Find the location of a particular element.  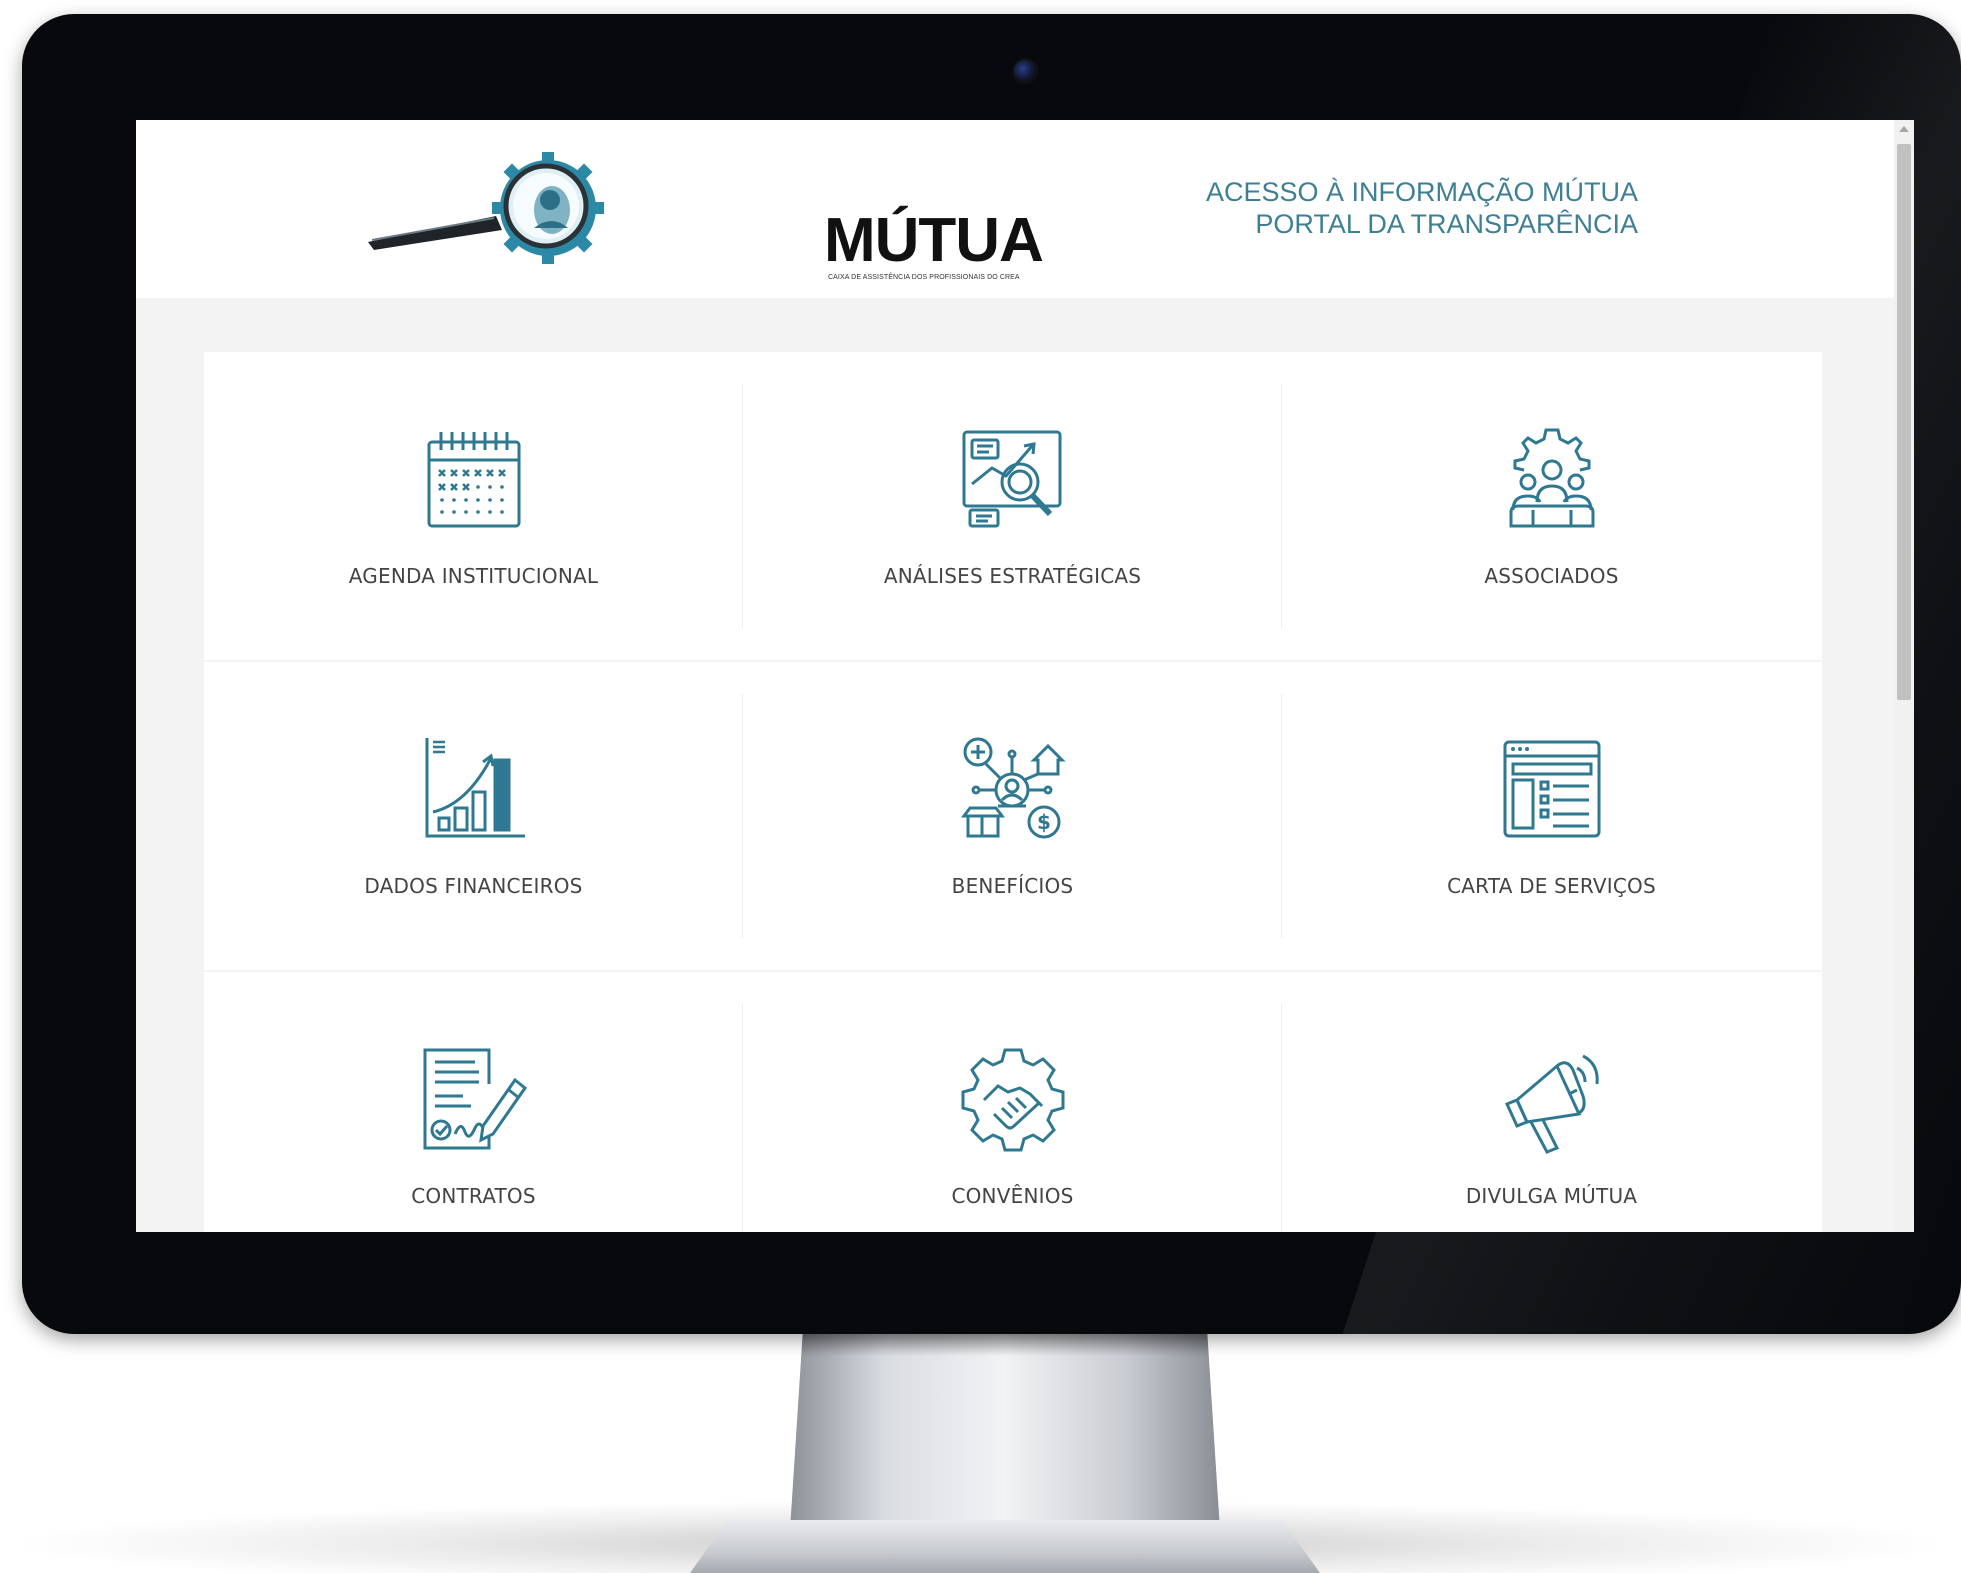

scrollbar-thumb is located at coordinates (1904, 422).